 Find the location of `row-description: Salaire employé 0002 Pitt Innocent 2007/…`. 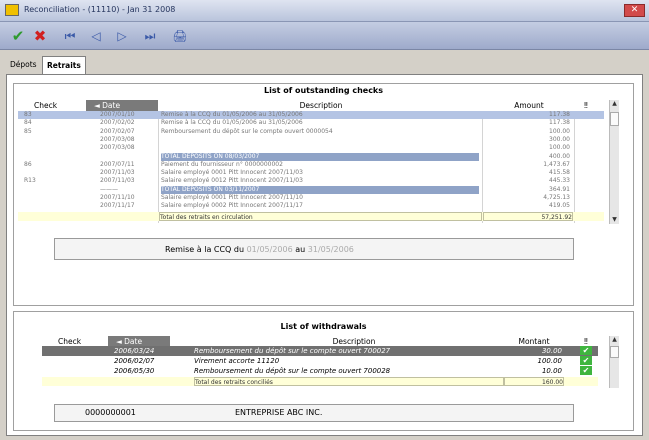

row-description: Salaire employé 0002 Pitt Innocent 2007/… is located at coordinates (232, 206).